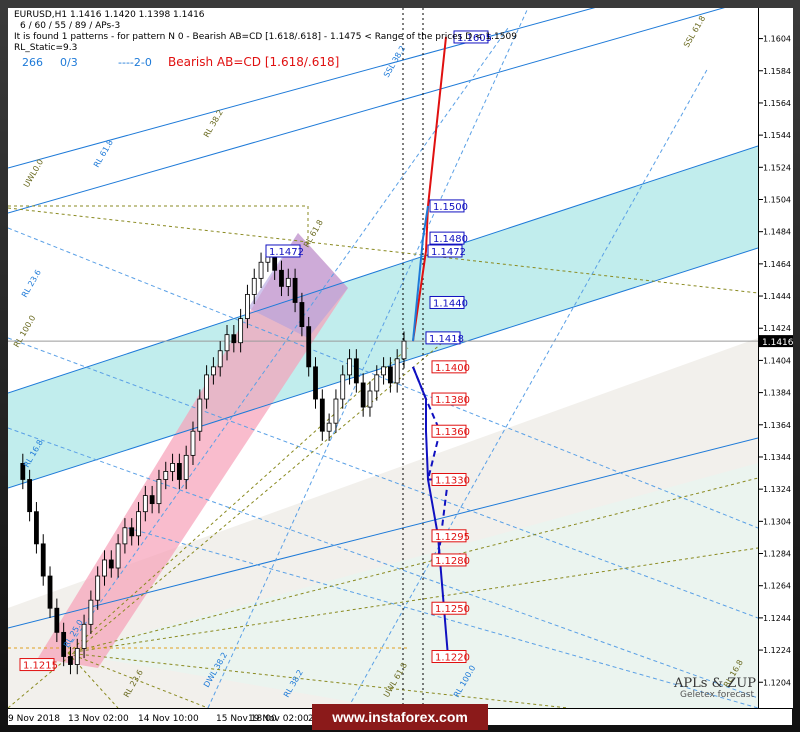 The height and width of the screenshot is (732, 800). What do you see at coordinates (98, 719) in the screenshot?
I see `x-tick-label: 13 Nov 02:00` at bounding box center [98, 719].